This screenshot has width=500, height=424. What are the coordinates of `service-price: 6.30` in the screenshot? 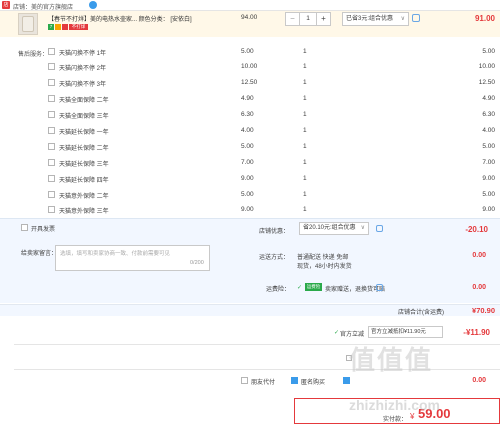 It's located at (247, 114).